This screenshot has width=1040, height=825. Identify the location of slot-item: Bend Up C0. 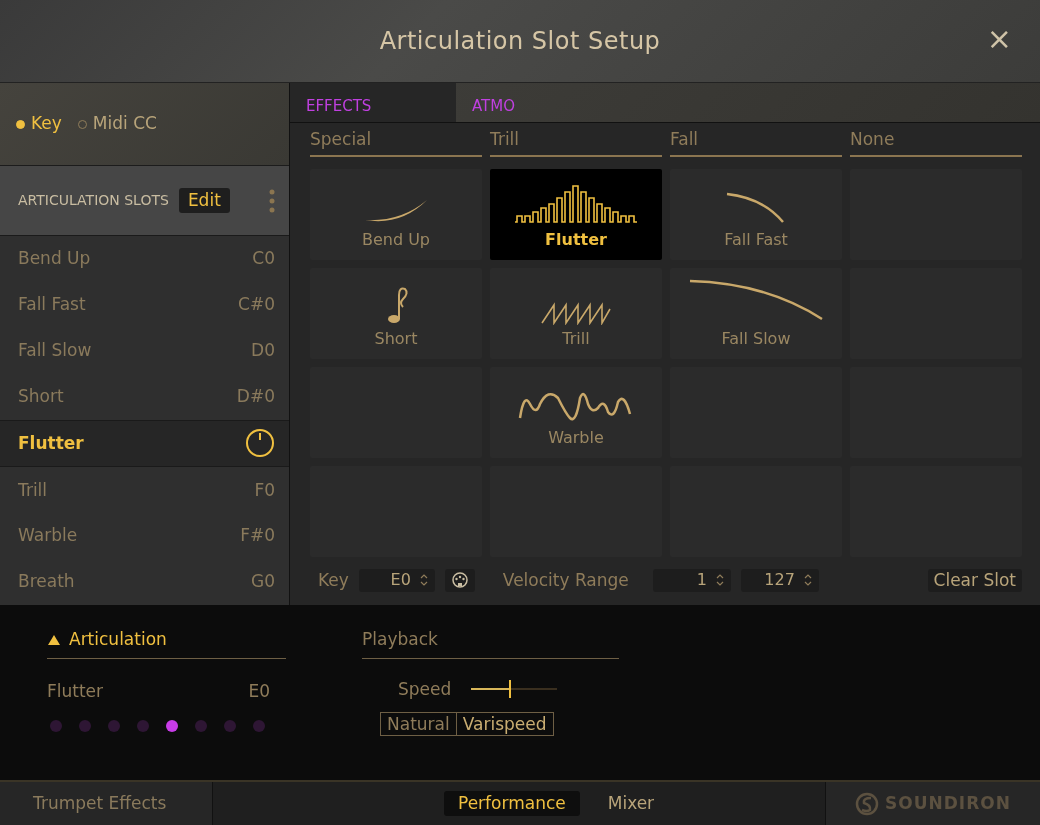
(144, 259).